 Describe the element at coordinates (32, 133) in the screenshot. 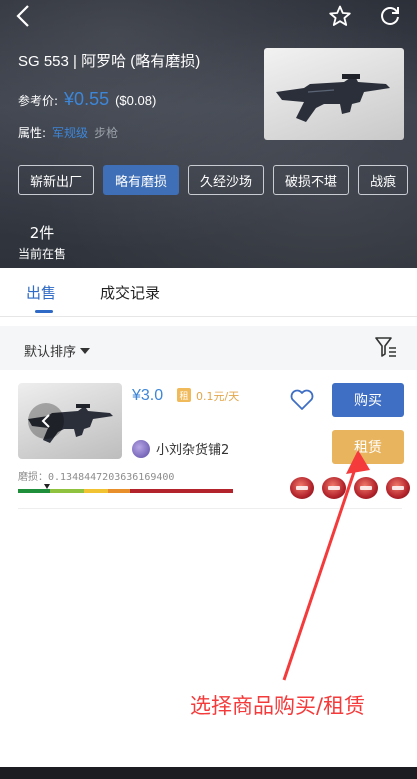

I see `attr-label: 属性:` at that location.